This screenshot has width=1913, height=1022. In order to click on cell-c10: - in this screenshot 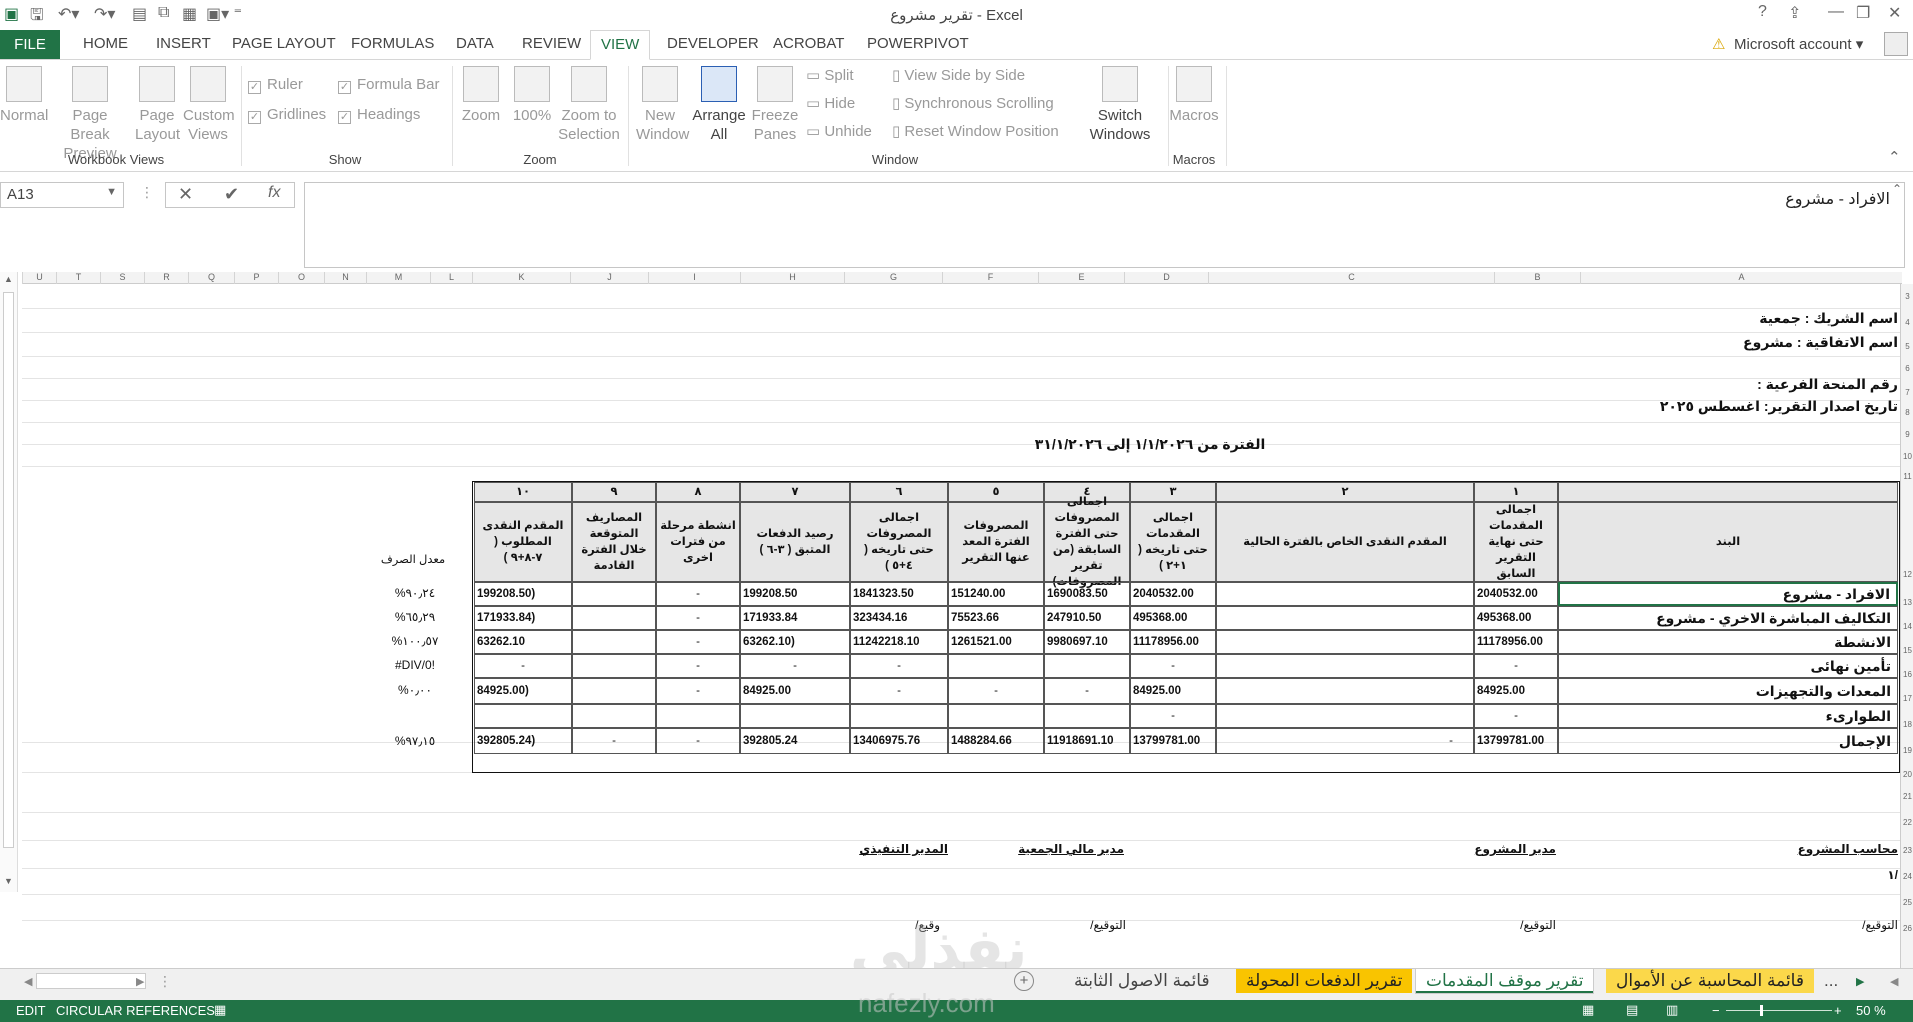, I will do `click(523, 666)`.